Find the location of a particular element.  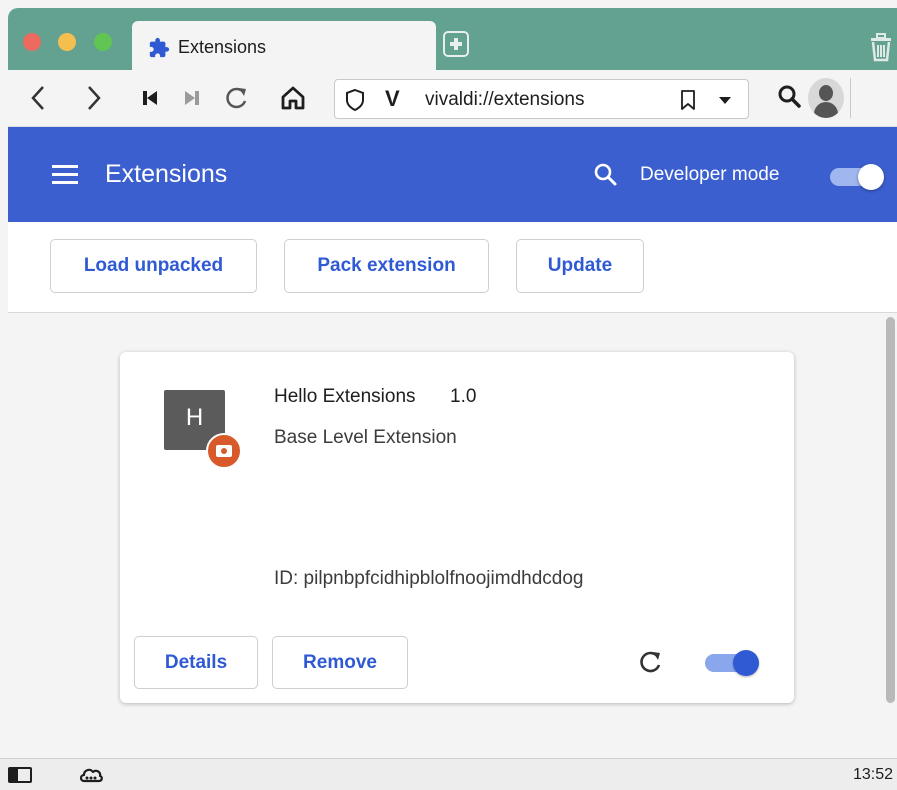

tab-bar: Extensions is located at coordinates (452, 39).